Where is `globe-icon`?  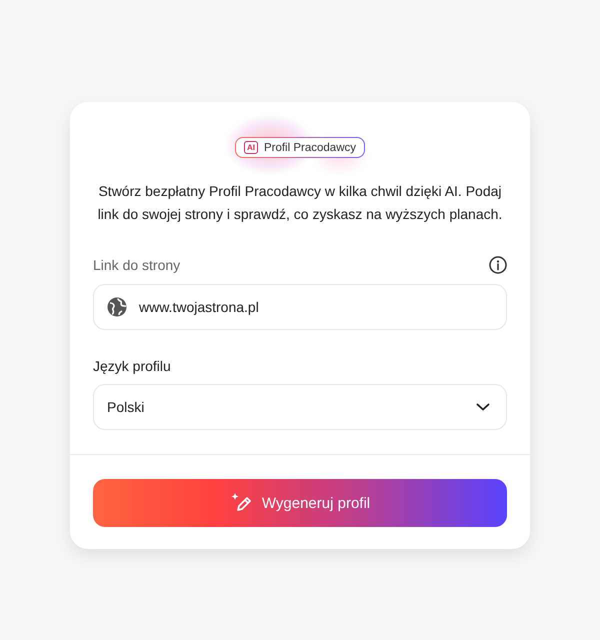 globe-icon is located at coordinates (117, 307).